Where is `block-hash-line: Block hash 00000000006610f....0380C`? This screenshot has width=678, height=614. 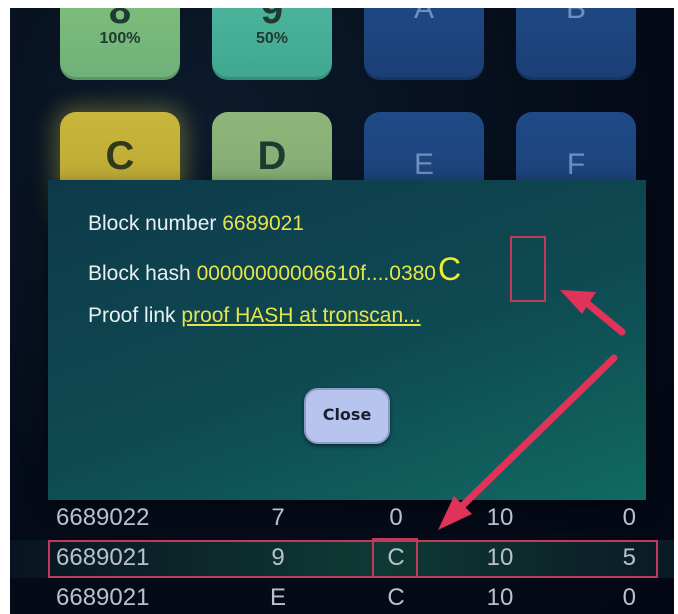
block-hash-line: Block hash 00000000006610f....0380C is located at coordinates (275, 269).